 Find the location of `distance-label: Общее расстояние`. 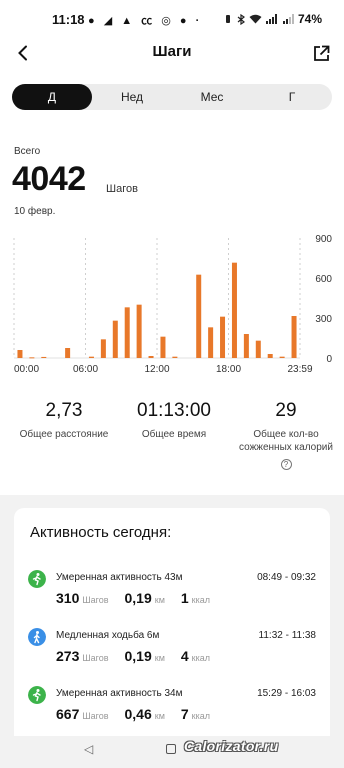

distance-label: Общее расстояние is located at coordinates (64, 434).